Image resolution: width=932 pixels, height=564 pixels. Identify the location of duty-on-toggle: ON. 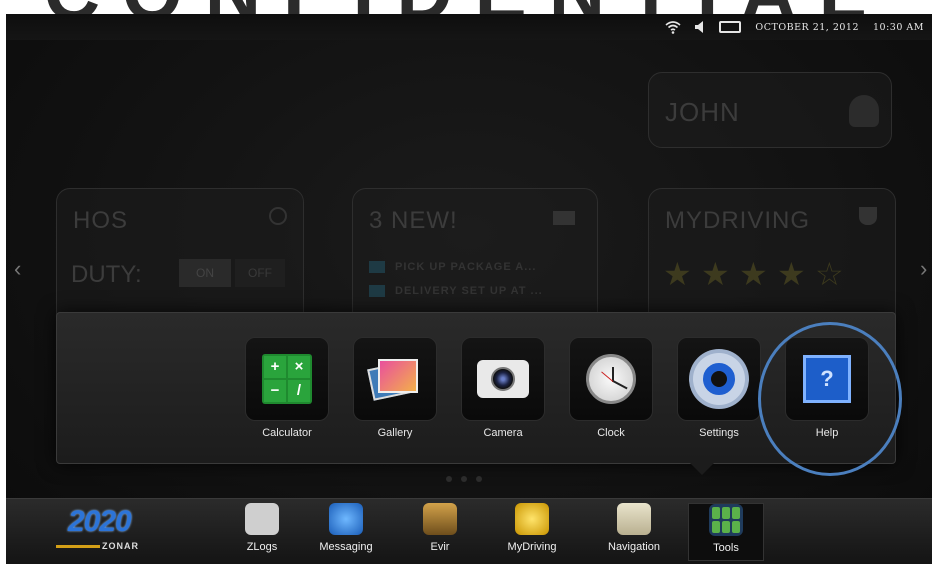
(205, 273).